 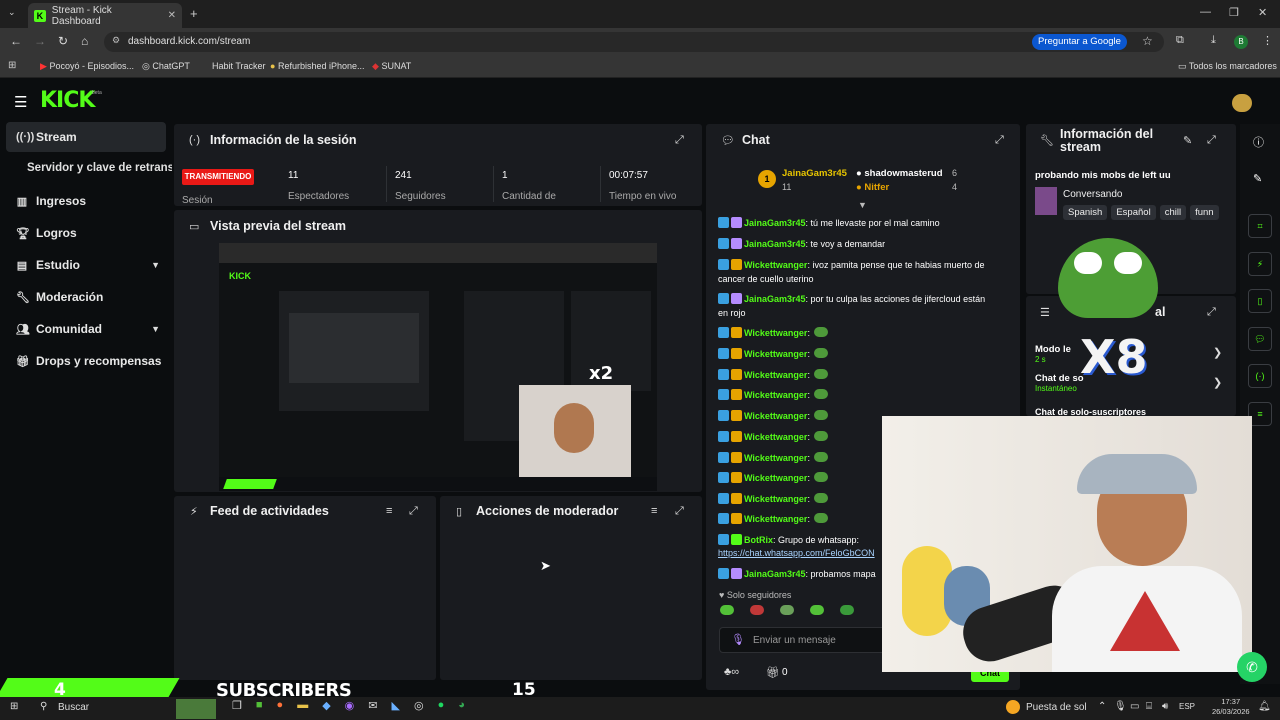 What do you see at coordinates (1242, 103) in the screenshot?
I see `user-avatar` at bounding box center [1242, 103].